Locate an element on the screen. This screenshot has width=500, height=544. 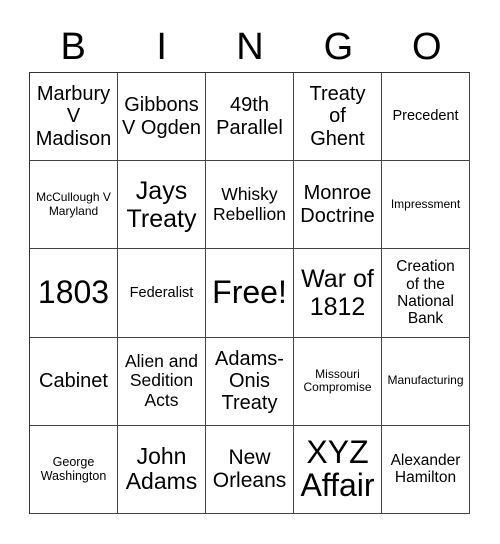
cell-text: Treaty of Ghent is located at coordinates (337, 116).